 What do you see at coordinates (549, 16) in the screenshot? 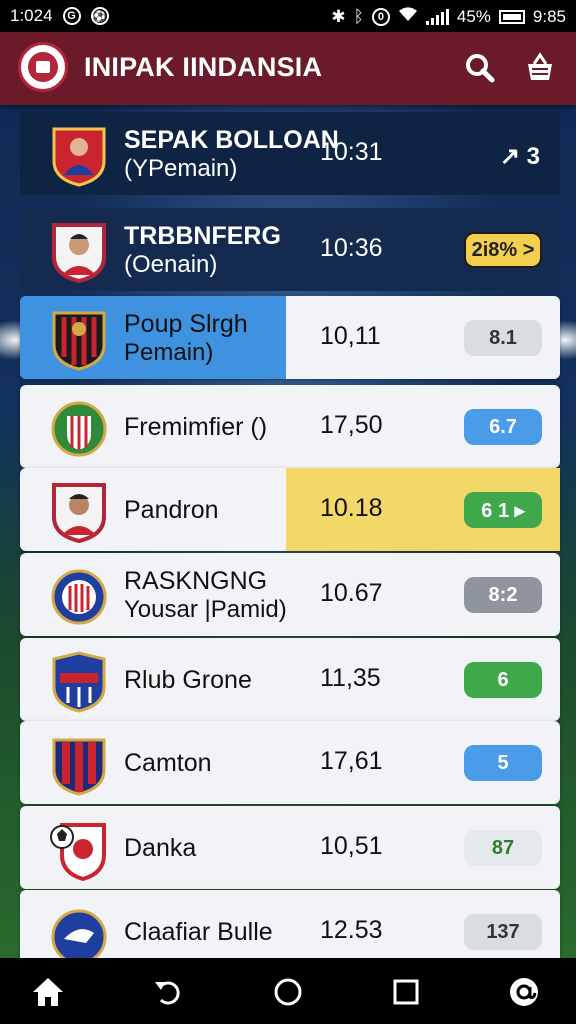
I see `status-time-right: 9:85` at bounding box center [549, 16].